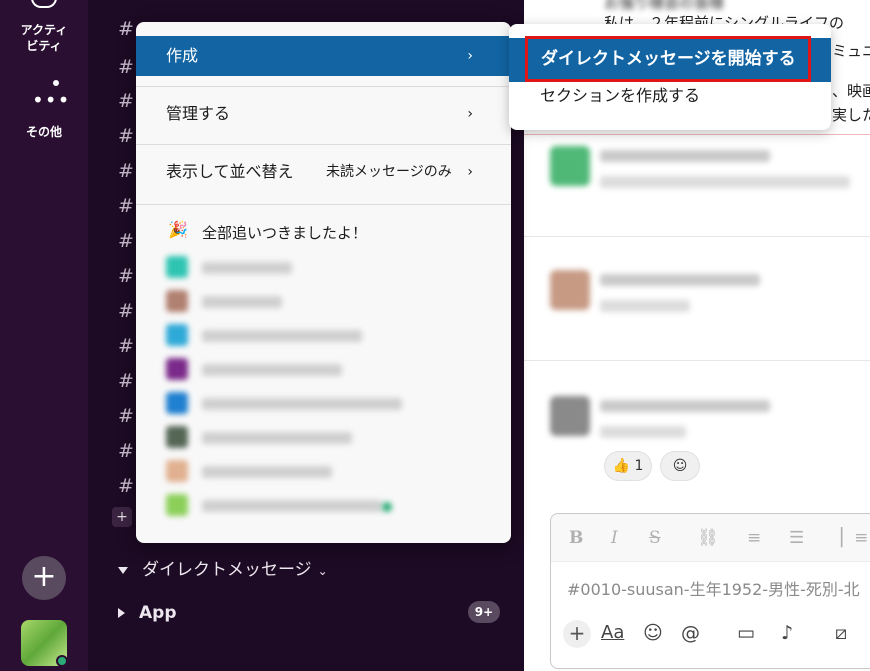 The width and height of the screenshot is (870, 671). I want to click on message-text: 実した, so click(851, 115).